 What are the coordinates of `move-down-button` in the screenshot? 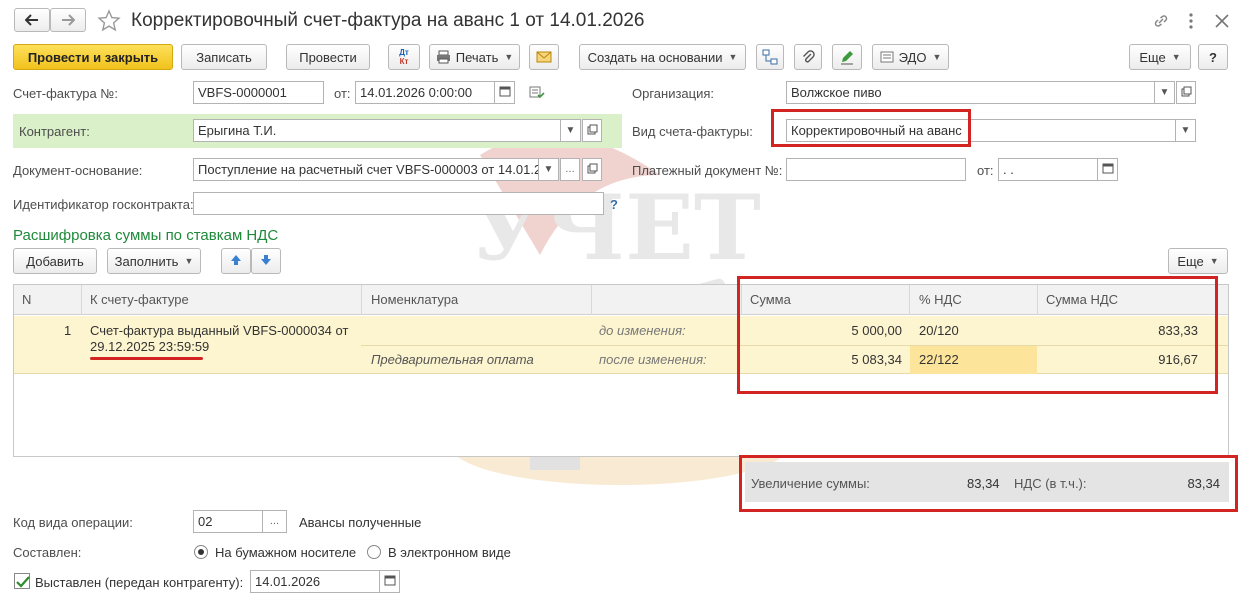 It's located at (266, 261).